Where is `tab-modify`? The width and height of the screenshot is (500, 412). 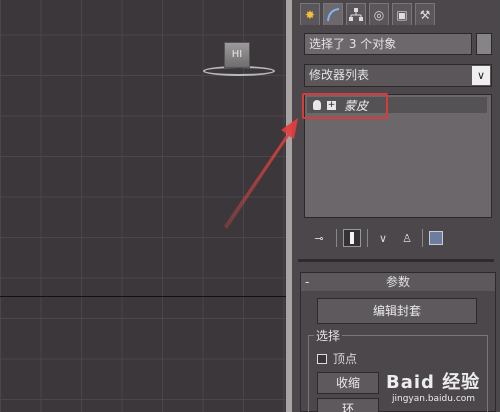 tab-modify is located at coordinates (333, 14).